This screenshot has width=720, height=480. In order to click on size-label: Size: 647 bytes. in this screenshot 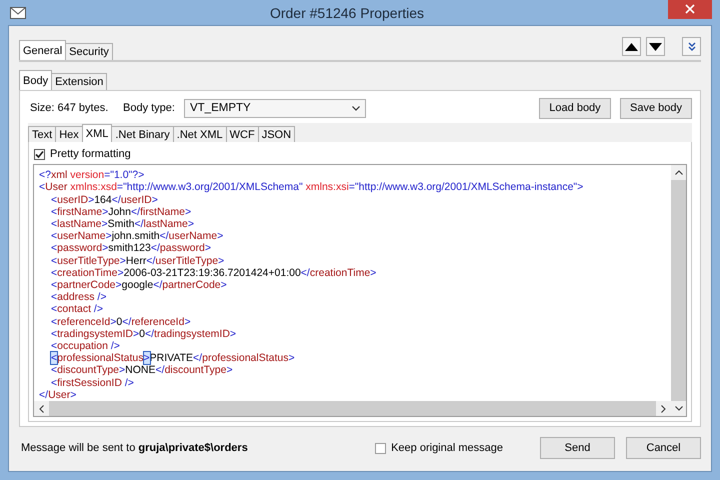, I will do `click(69, 108)`.